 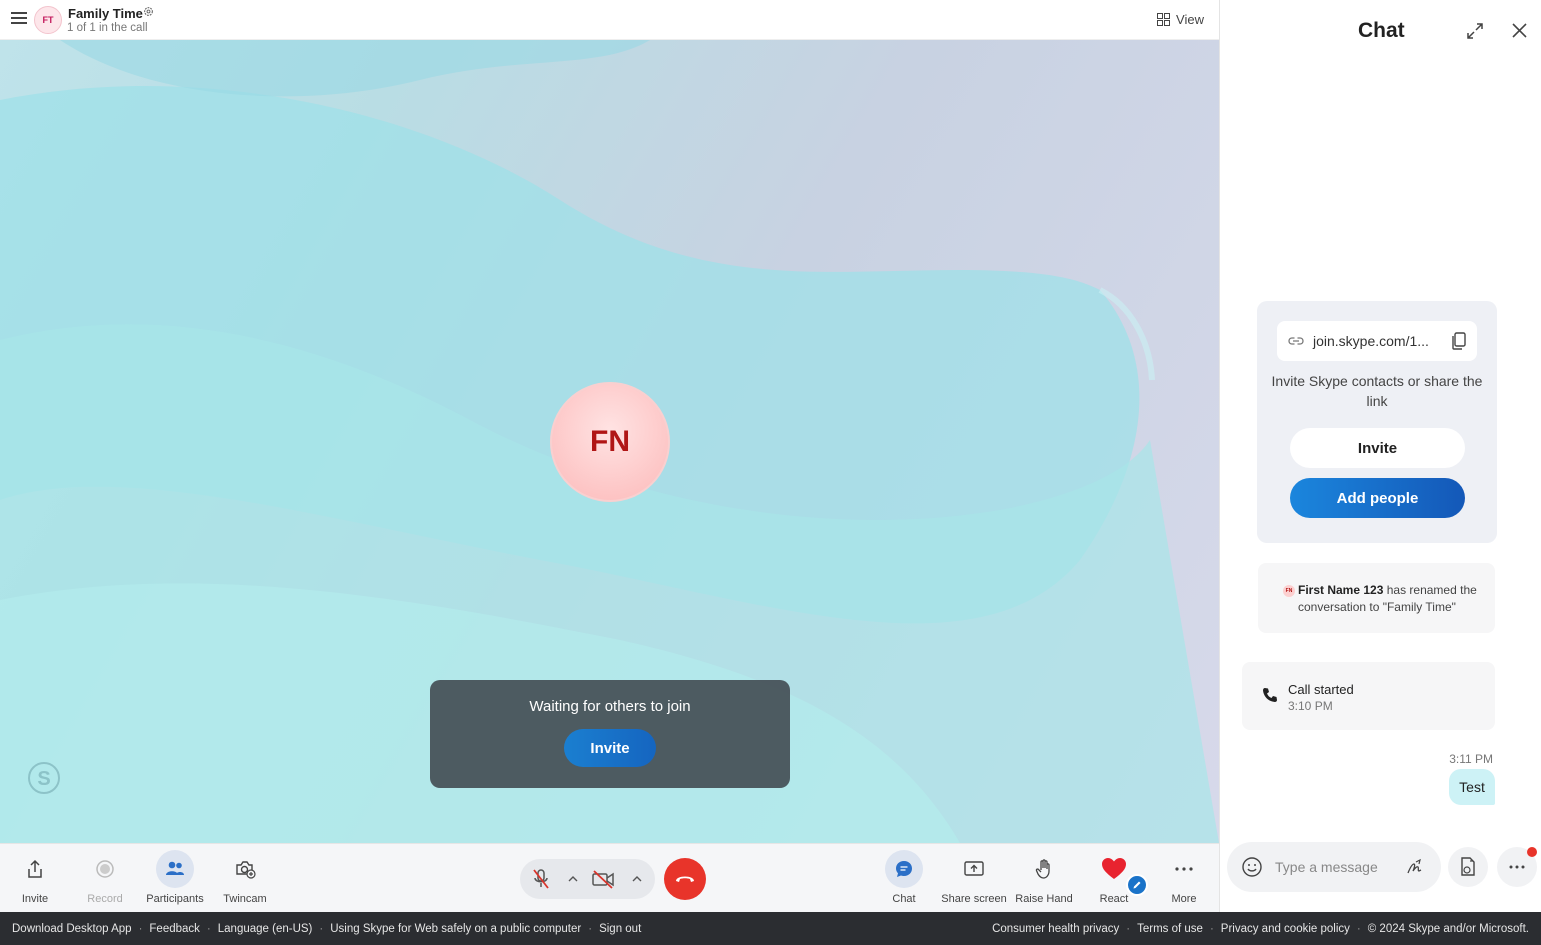 I want to click on participants-button: Participants, so click(x=175, y=880).